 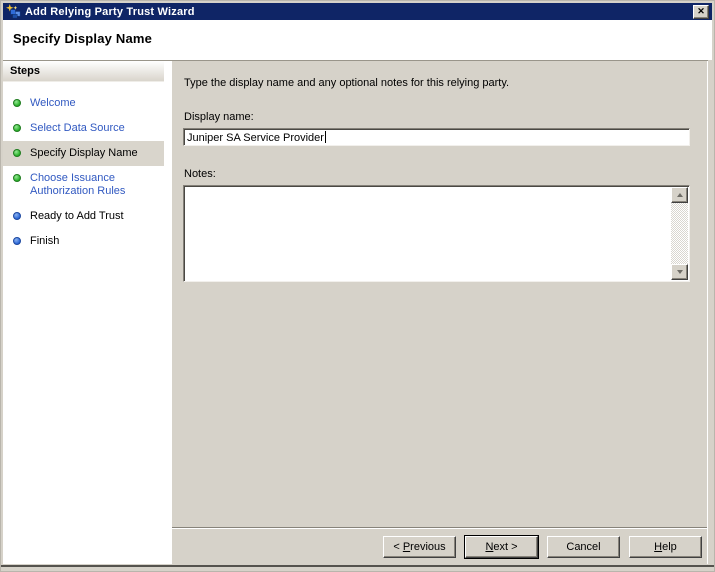 What do you see at coordinates (83, 185) in the screenshot?
I see `sidebar-item-choose-issuance-authorization-rules: Choose Issuance Authorization Rules` at bounding box center [83, 185].